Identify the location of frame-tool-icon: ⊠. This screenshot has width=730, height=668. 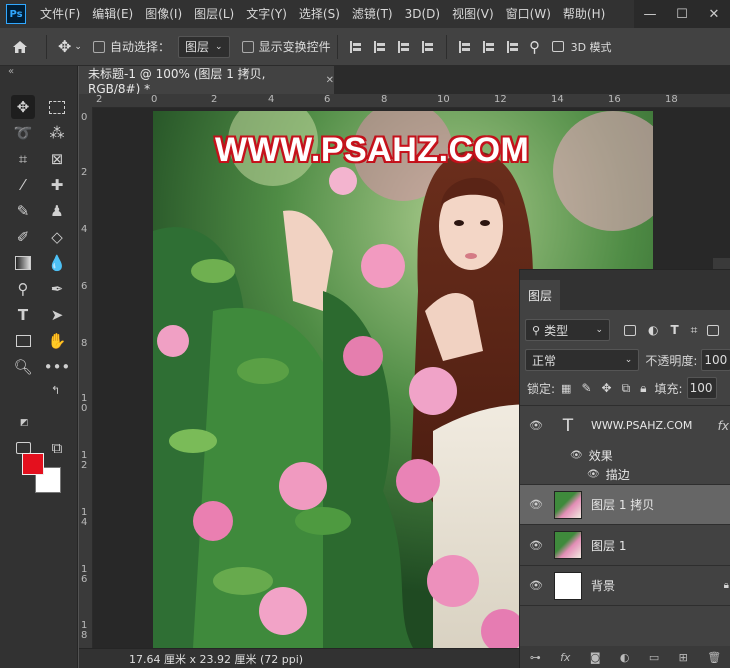
(57, 159).